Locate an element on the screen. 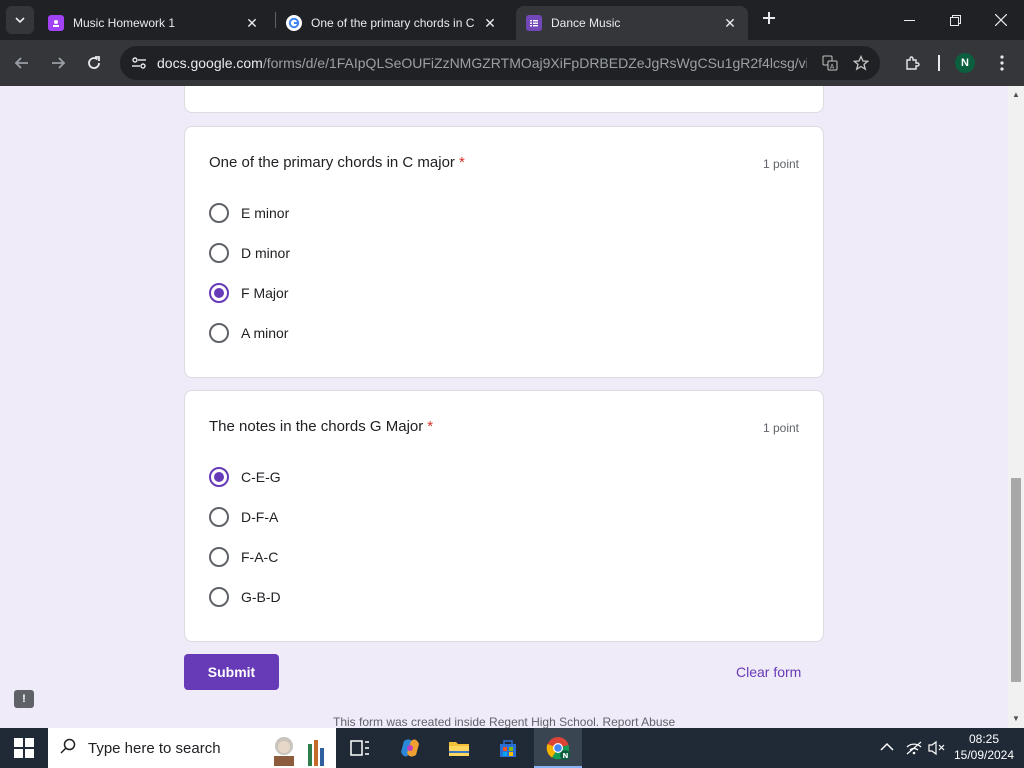 The height and width of the screenshot is (768, 1024). restore-button is located at coordinates (955, 20).